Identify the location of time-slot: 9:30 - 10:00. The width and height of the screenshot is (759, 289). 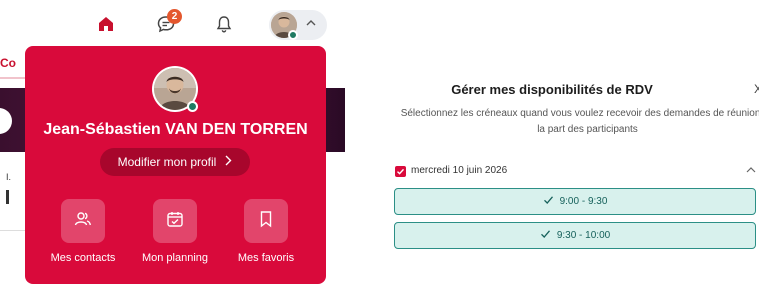
(575, 235).